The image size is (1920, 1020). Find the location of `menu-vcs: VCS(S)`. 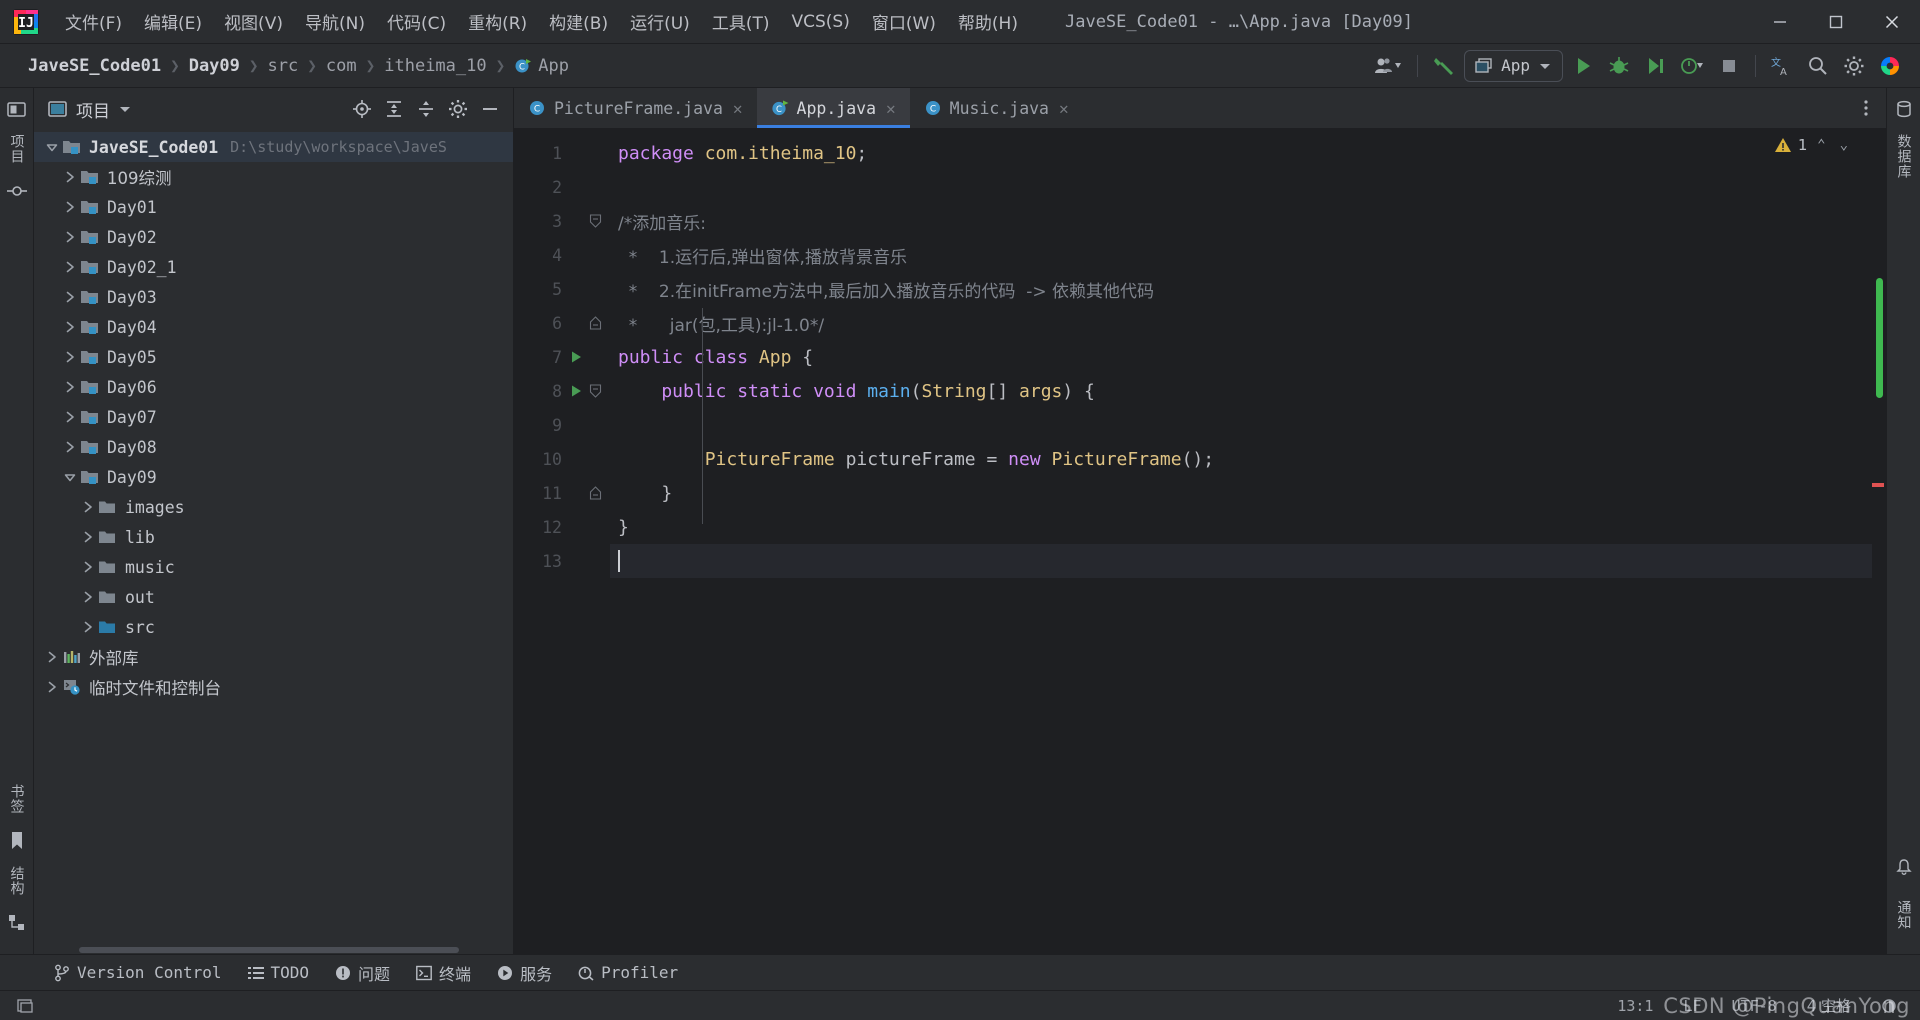

menu-vcs: VCS(S) is located at coordinates (820, 22).